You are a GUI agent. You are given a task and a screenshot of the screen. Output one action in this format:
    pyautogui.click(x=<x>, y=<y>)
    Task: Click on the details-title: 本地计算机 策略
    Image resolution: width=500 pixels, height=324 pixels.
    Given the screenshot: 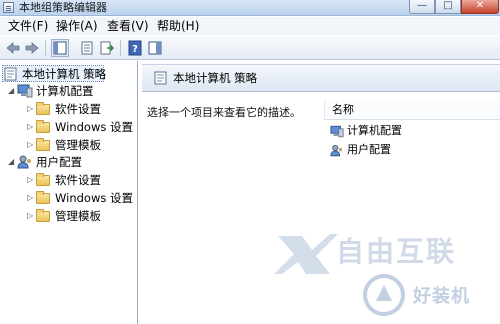 What is the action you would take?
    pyautogui.click(x=215, y=78)
    